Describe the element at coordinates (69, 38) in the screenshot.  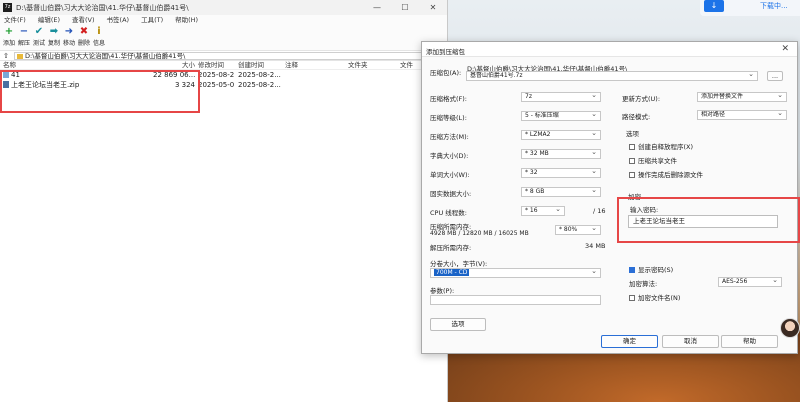
I see `move-button: ➜ 移动` at that location.